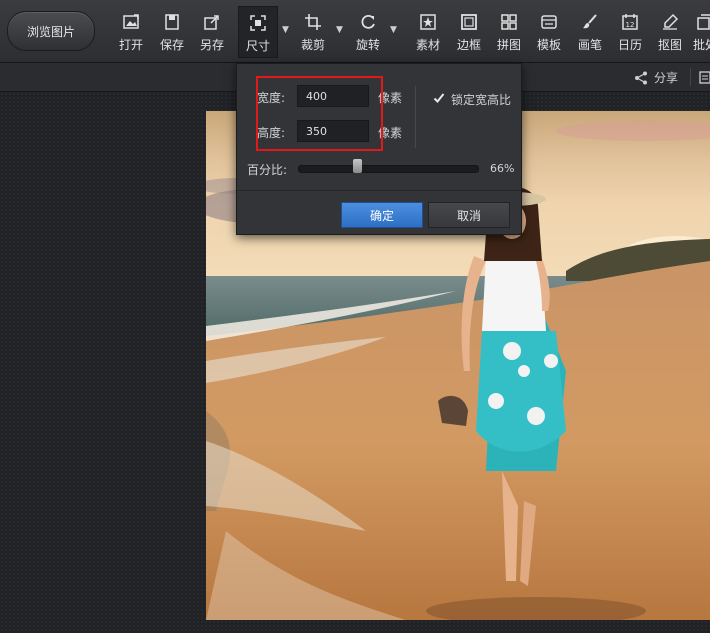 The width and height of the screenshot is (710, 633). What do you see at coordinates (393, 30) in the screenshot?
I see `rotate-dropdown-icon: ▼` at bounding box center [393, 30].